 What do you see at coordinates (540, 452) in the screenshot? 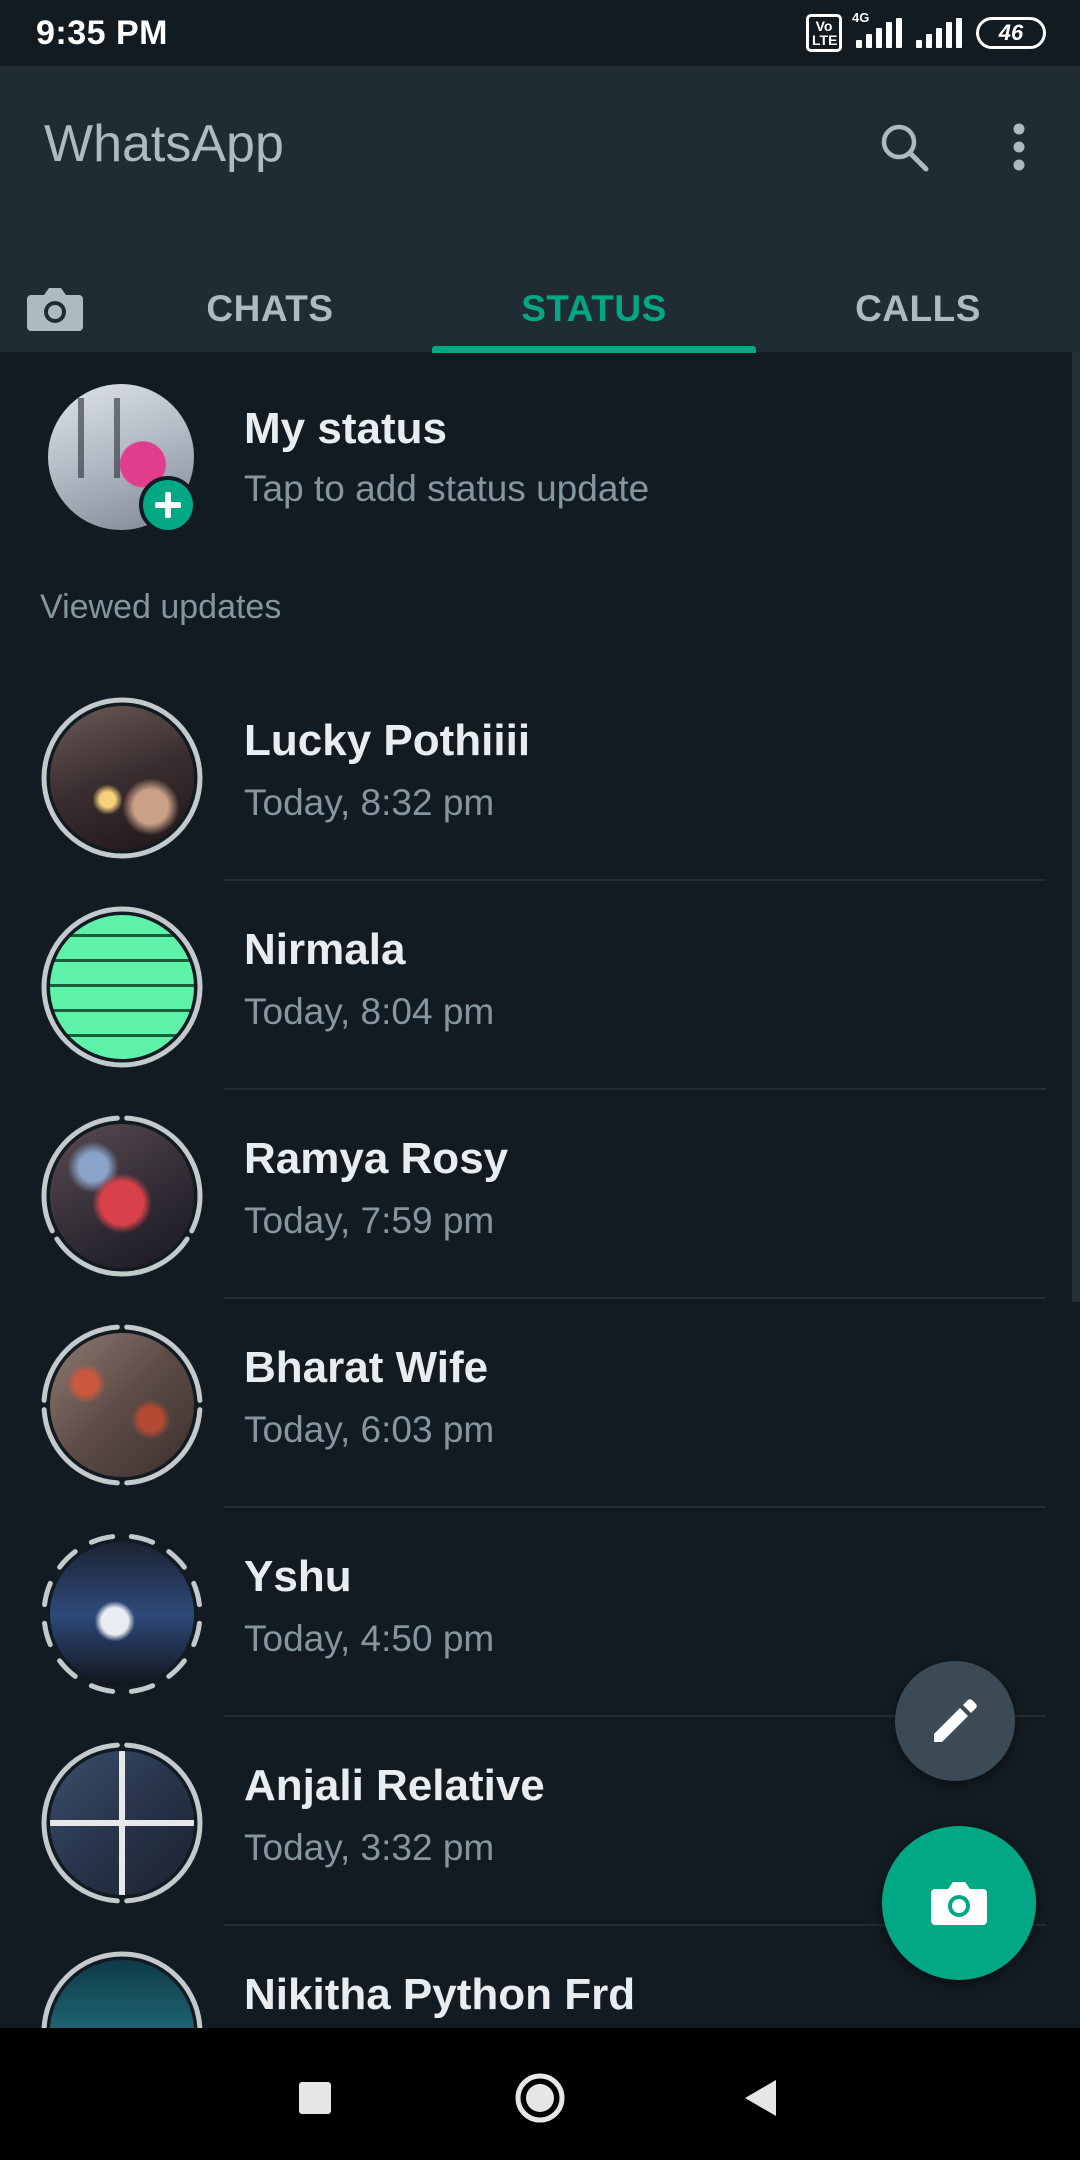
I see `my-status-row: My status Tap to add status update` at bounding box center [540, 452].